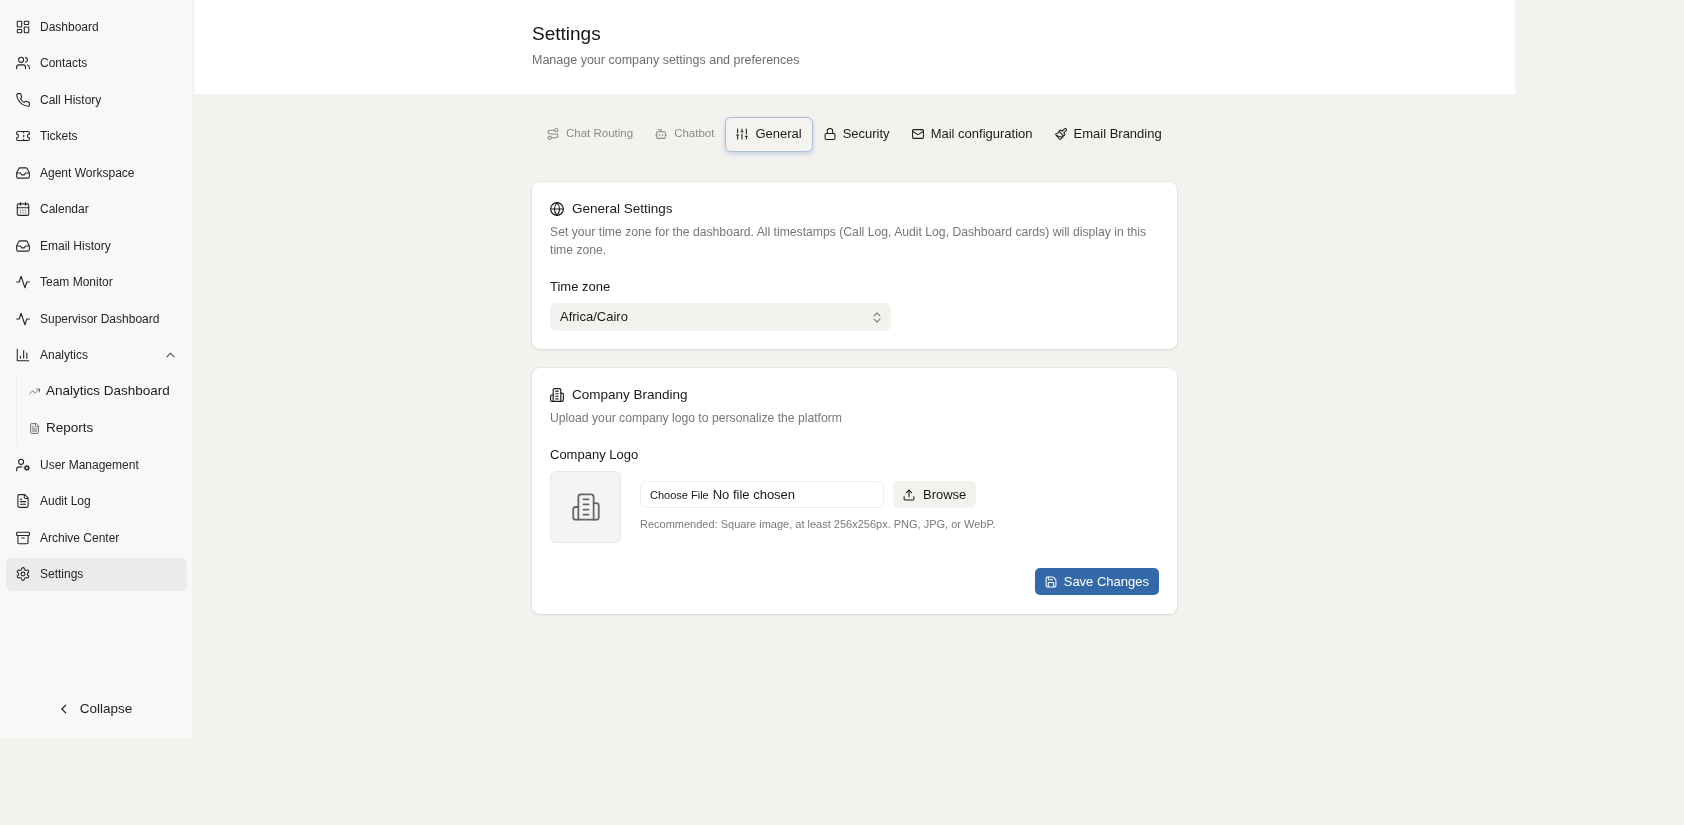 Image resolution: width=1684 pixels, height=825 pixels. I want to click on tab: General, so click(769, 134).